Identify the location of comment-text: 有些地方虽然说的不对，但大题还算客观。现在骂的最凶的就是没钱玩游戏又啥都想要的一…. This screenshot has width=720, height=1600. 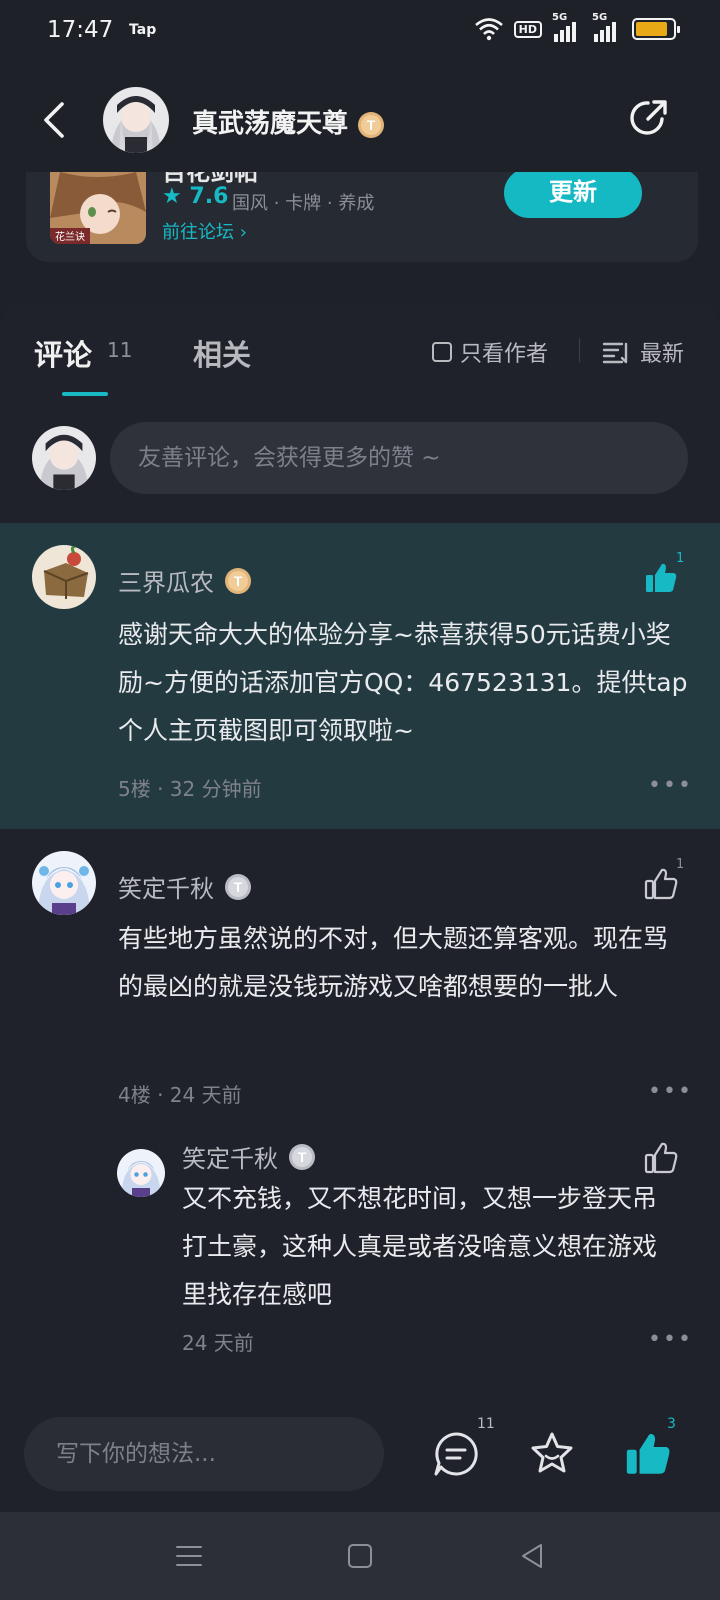
(393, 962).